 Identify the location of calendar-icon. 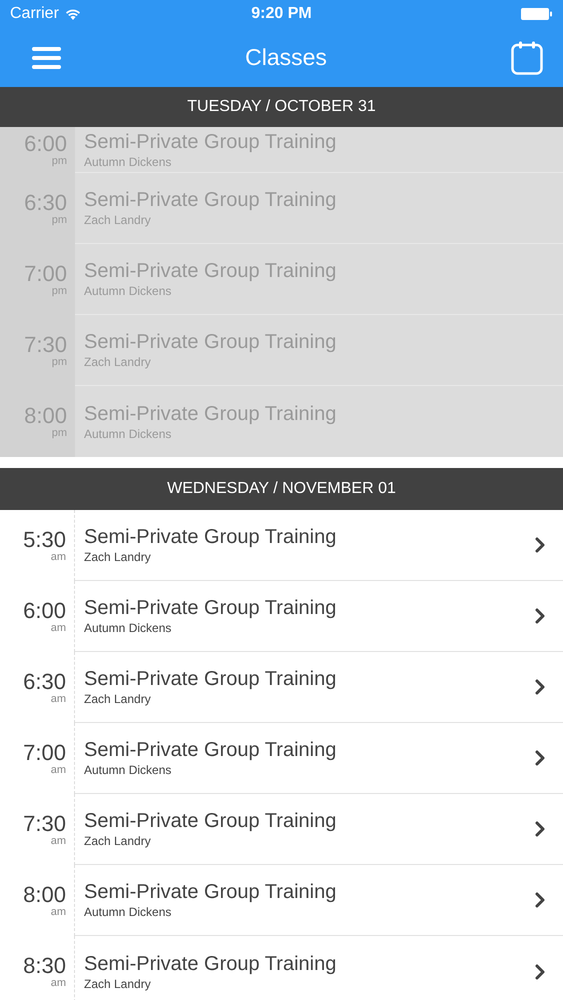
(527, 57).